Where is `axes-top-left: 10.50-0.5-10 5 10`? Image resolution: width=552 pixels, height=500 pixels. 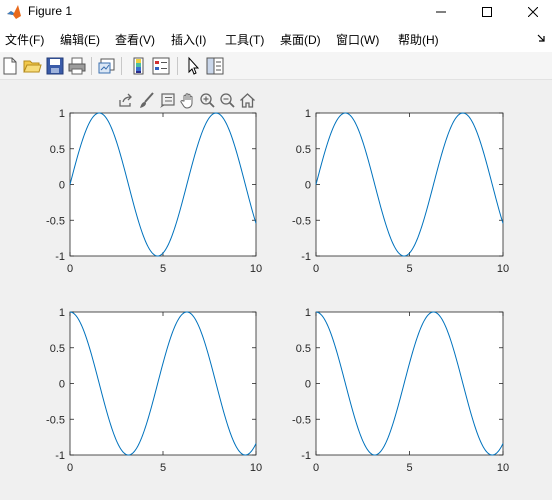
axes-top-left: 10.50-0.5-10 5 10 is located at coordinates (154, 191).